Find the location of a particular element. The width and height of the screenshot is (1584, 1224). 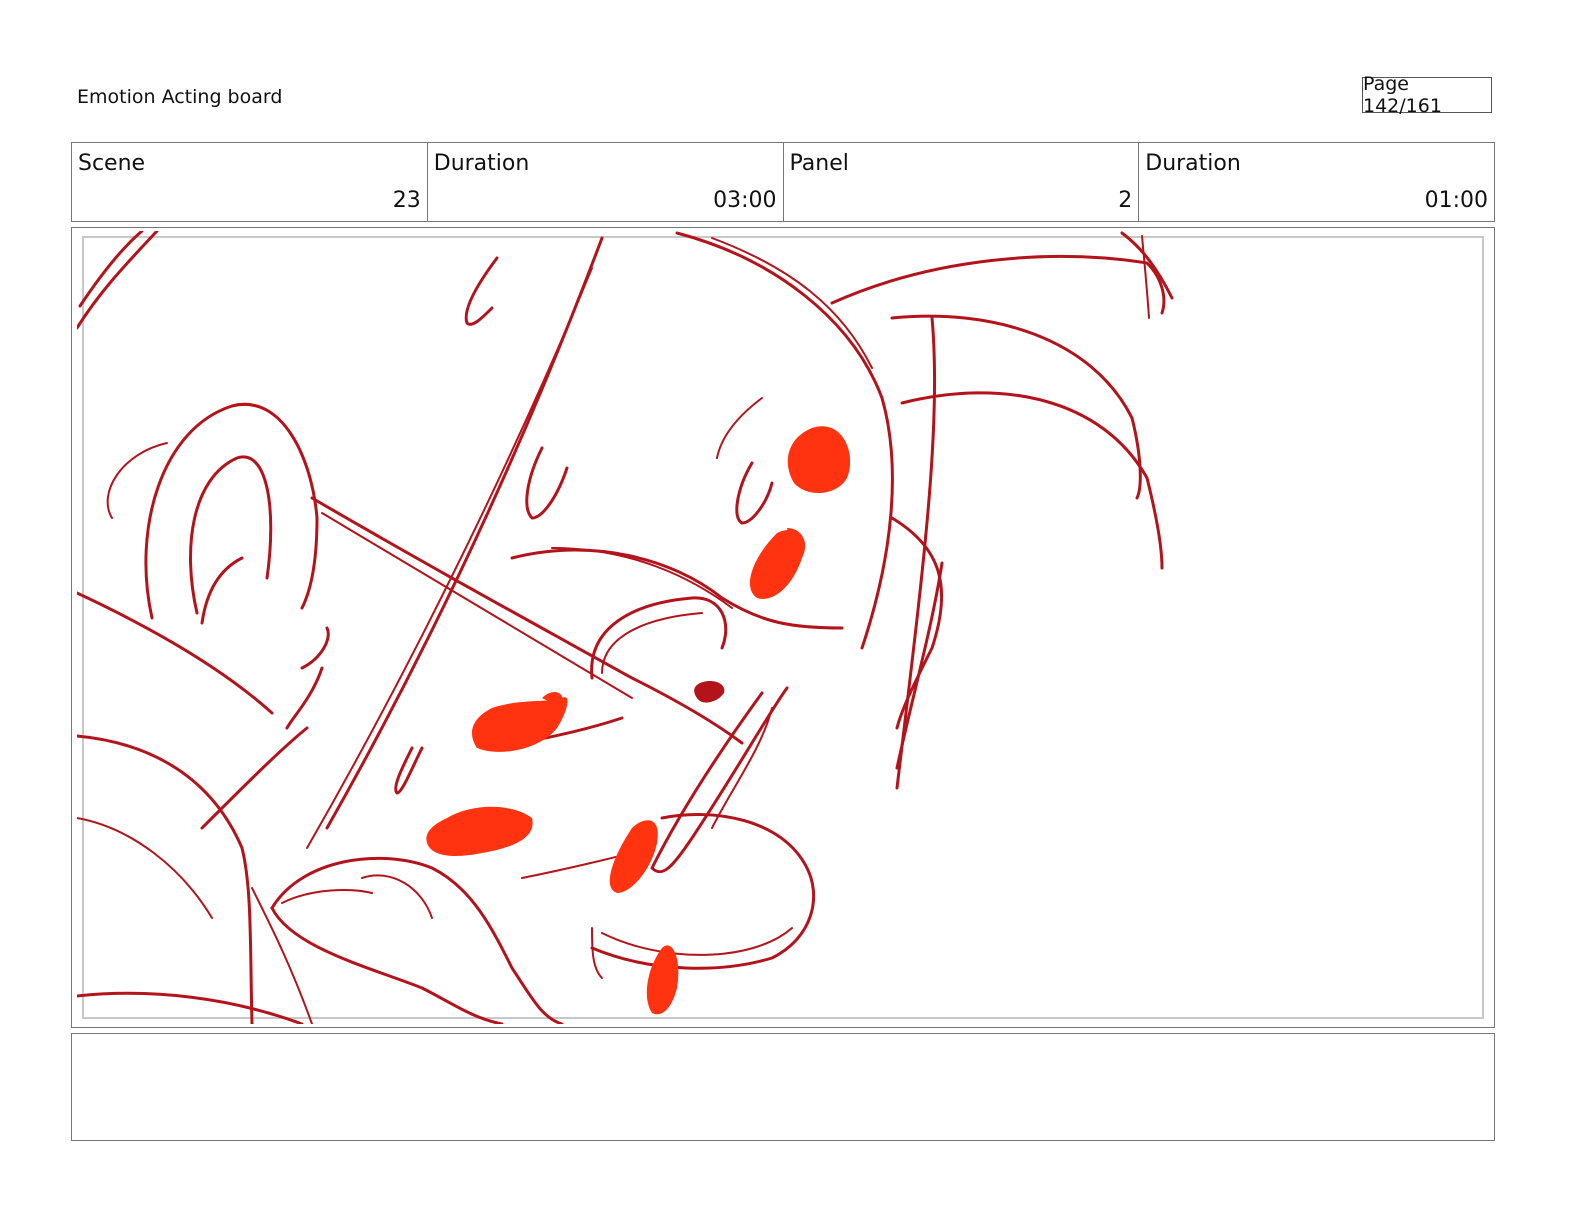

notes-box is located at coordinates (783, 1087).